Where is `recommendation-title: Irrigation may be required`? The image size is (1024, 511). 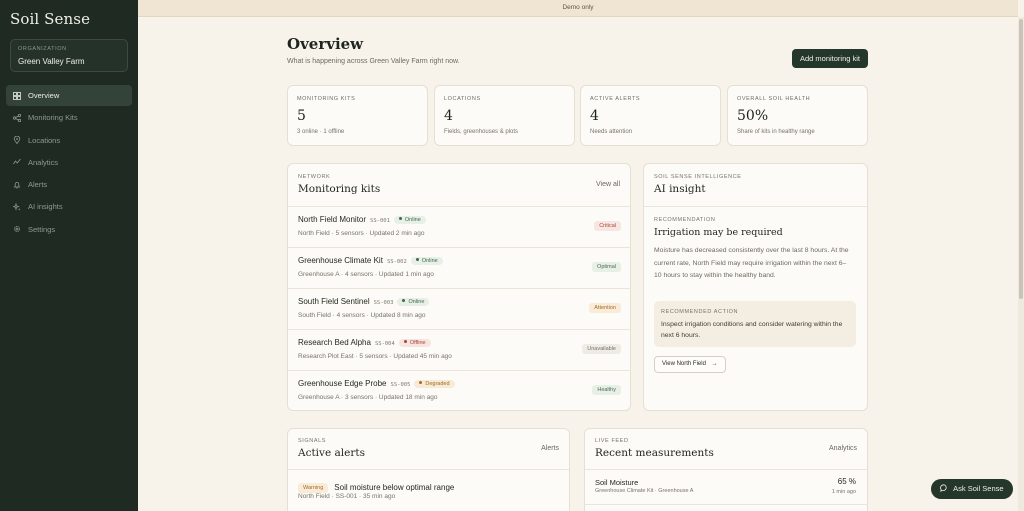 recommendation-title: Irrigation may be required is located at coordinates (718, 232).